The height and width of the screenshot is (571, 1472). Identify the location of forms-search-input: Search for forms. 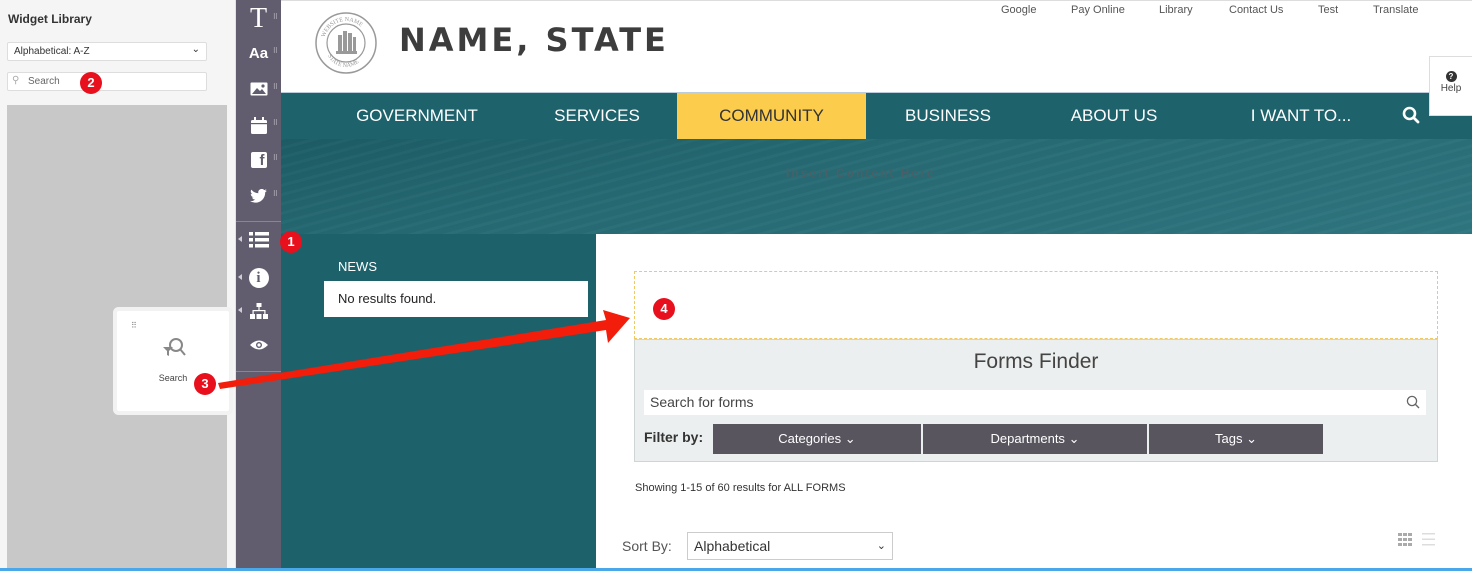
(1035, 402).